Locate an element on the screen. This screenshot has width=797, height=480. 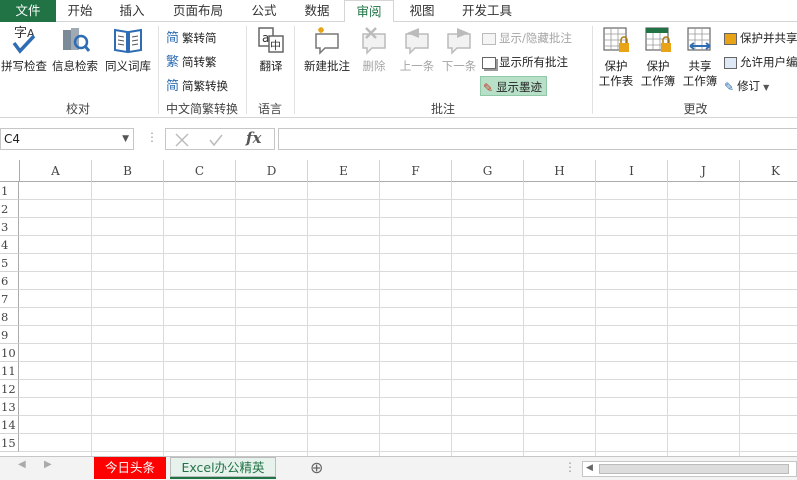
select-all-corner is located at coordinates (10, 171).